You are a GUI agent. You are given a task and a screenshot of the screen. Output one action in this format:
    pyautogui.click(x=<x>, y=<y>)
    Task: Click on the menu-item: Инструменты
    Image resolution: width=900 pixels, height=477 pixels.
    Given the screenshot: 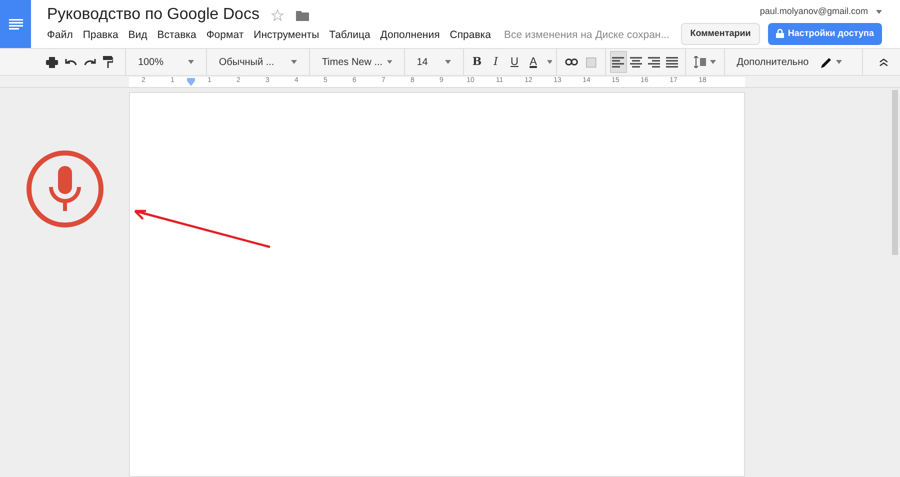 What is the action you would take?
    pyautogui.click(x=287, y=35)
    